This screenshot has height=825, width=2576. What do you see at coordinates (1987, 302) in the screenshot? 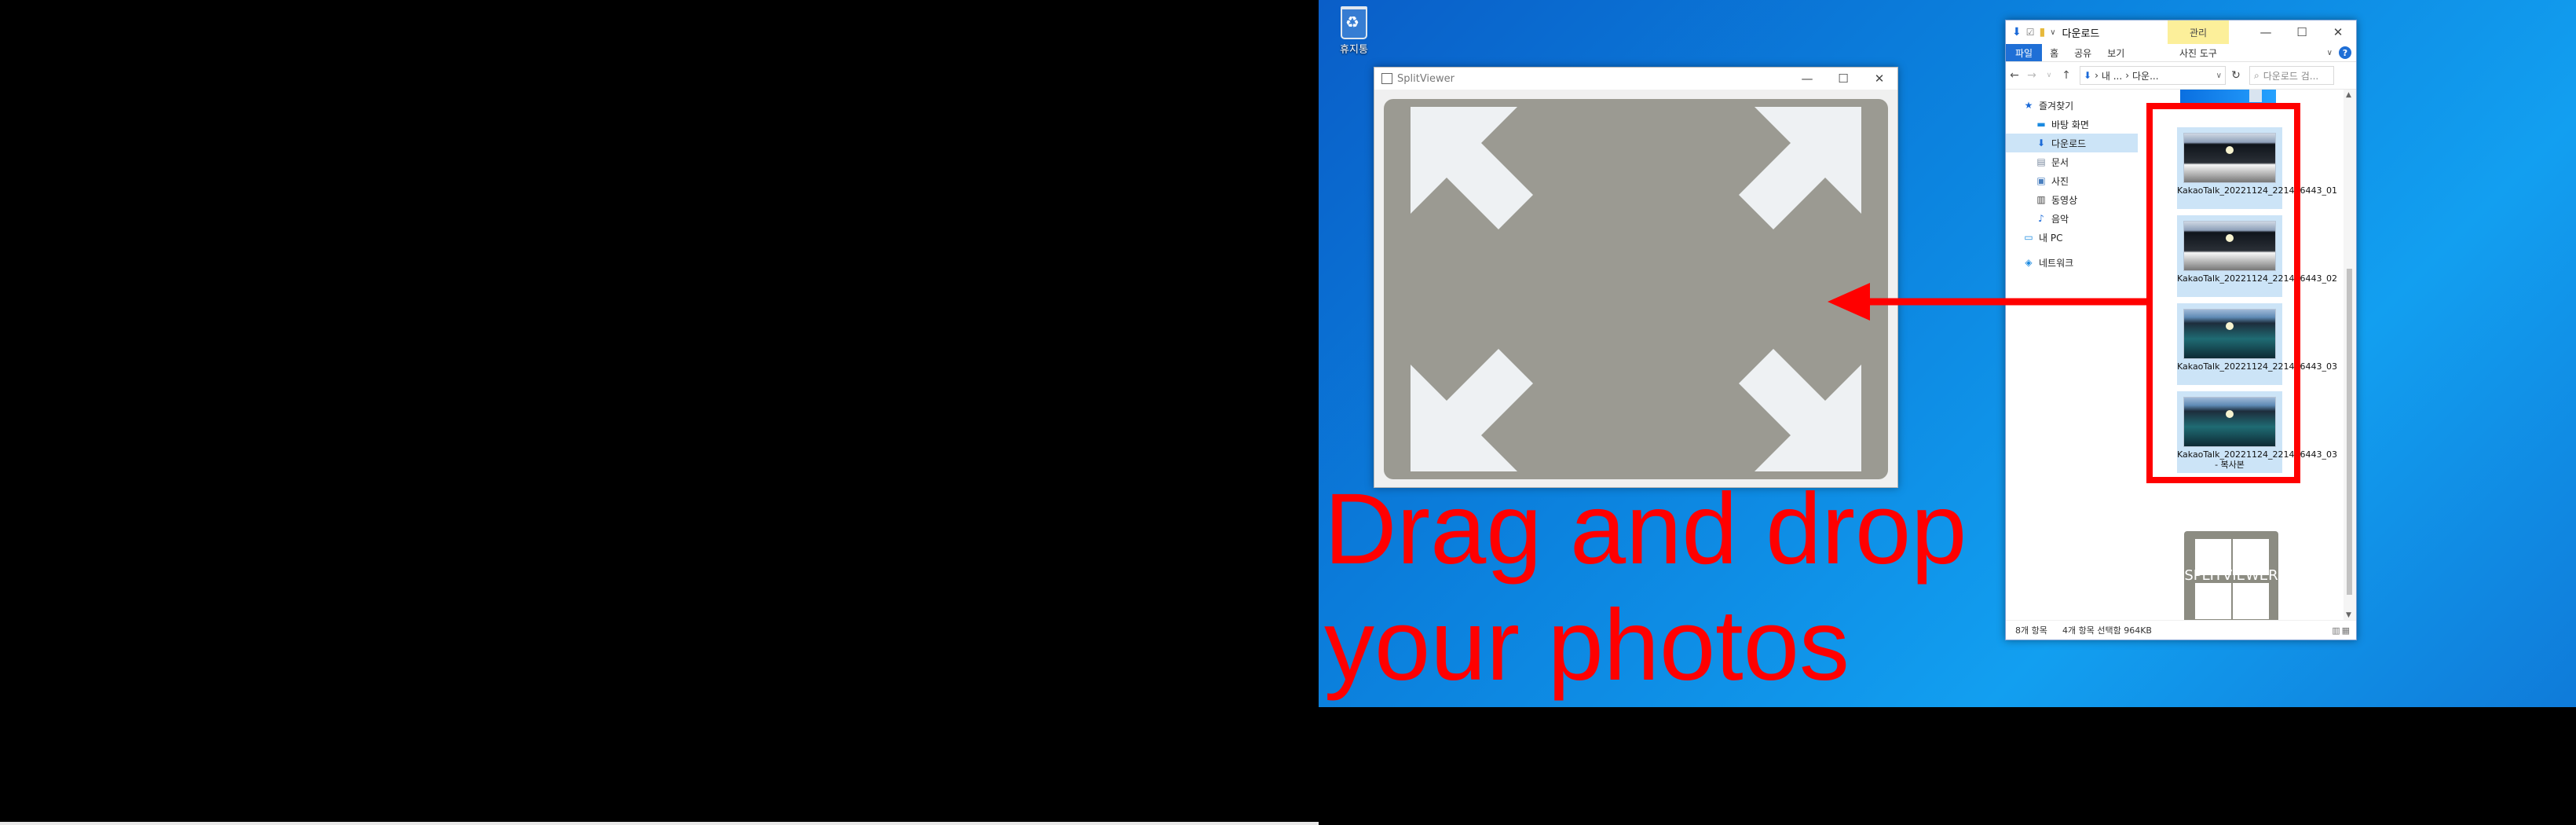
I see `drag-arrow-icon` at bounding box center [1987, 302].